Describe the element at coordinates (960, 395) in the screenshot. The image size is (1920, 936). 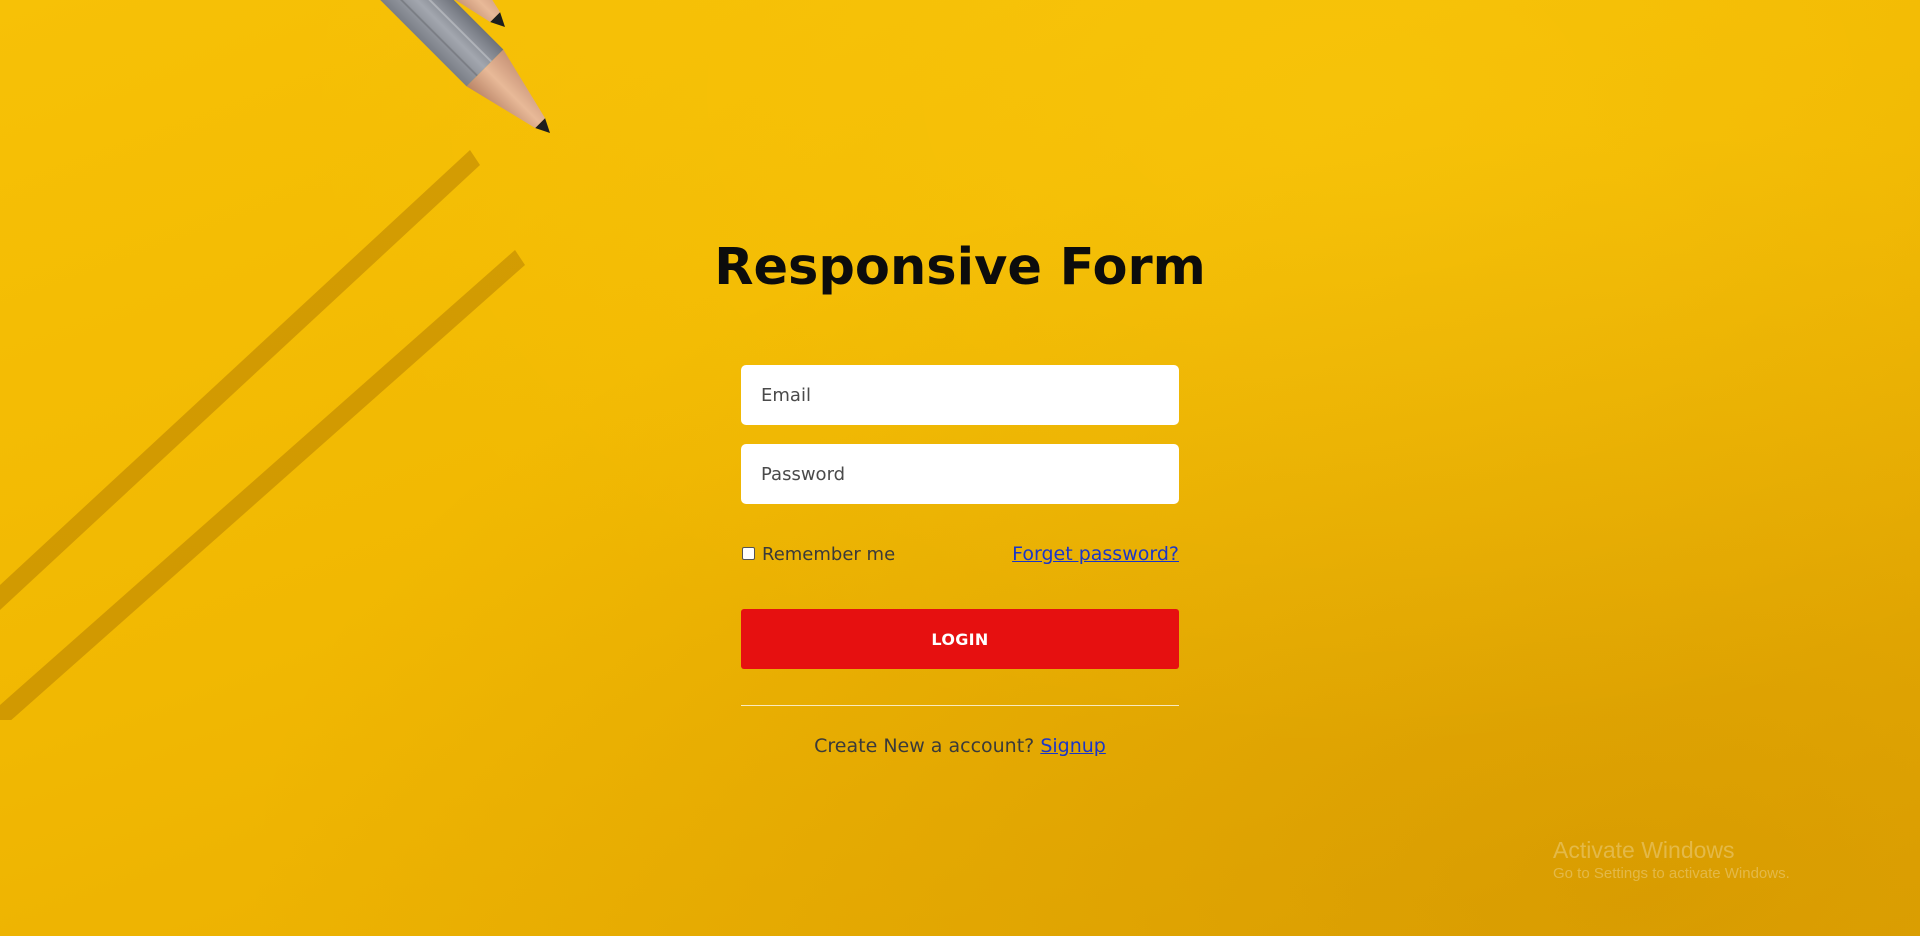
I see `email-field` at that location.